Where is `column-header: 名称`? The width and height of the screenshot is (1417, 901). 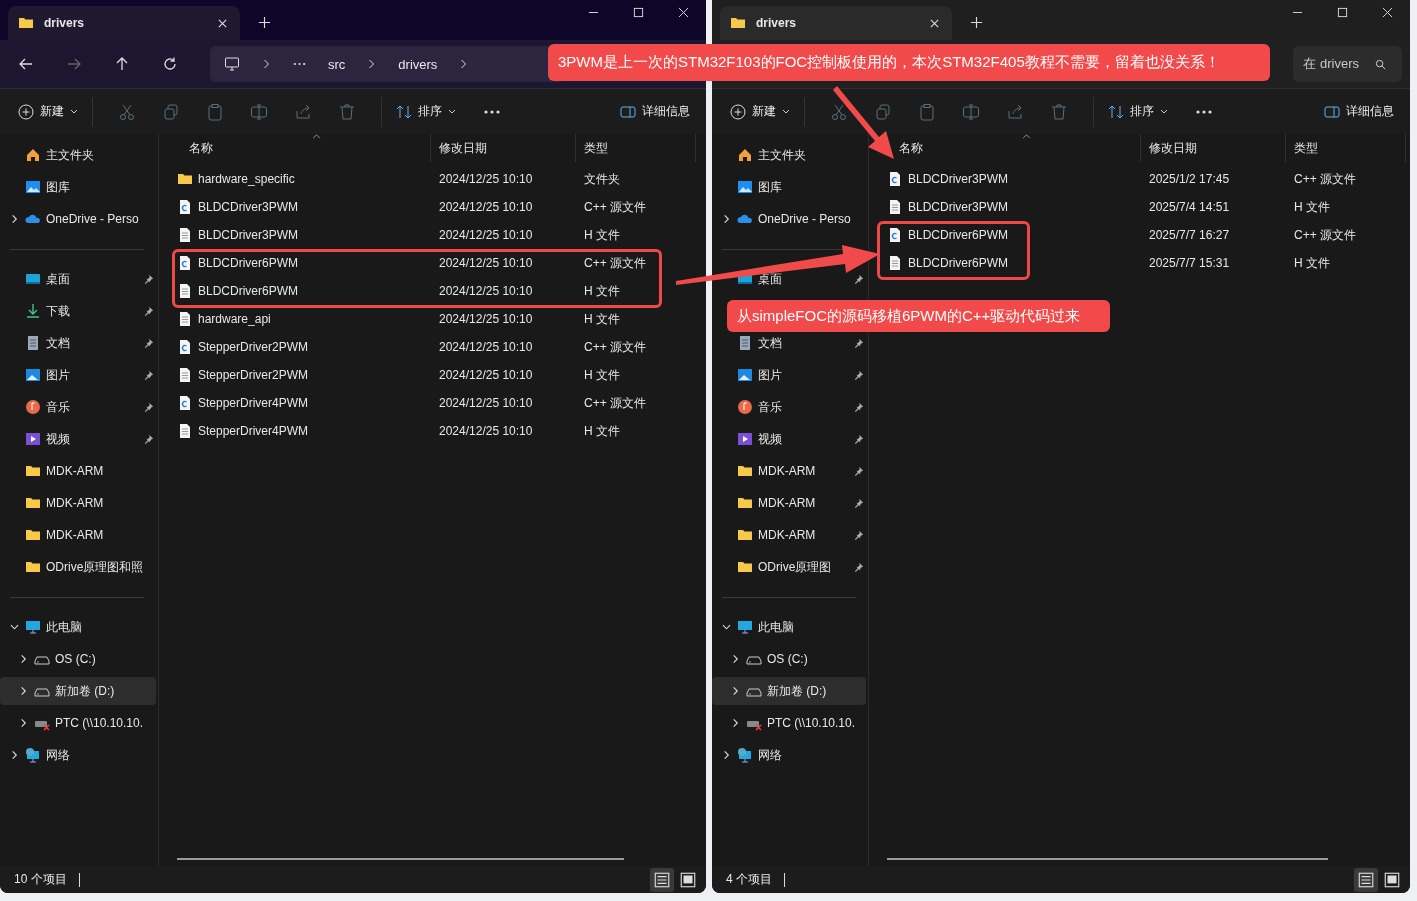 column-header: 名称 is located at coordinates (911, 148).